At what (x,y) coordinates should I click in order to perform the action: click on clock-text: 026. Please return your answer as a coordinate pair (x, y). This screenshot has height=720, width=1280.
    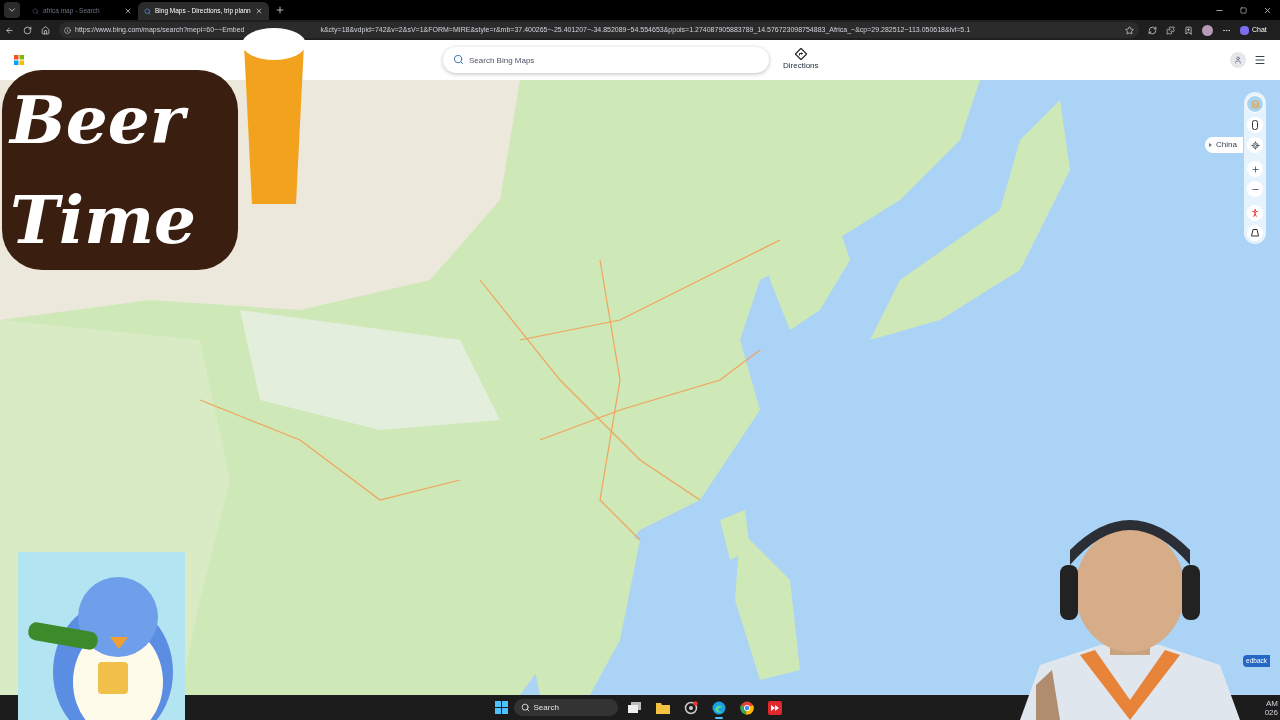
    Looking at the image, I should click on (1271, 712).